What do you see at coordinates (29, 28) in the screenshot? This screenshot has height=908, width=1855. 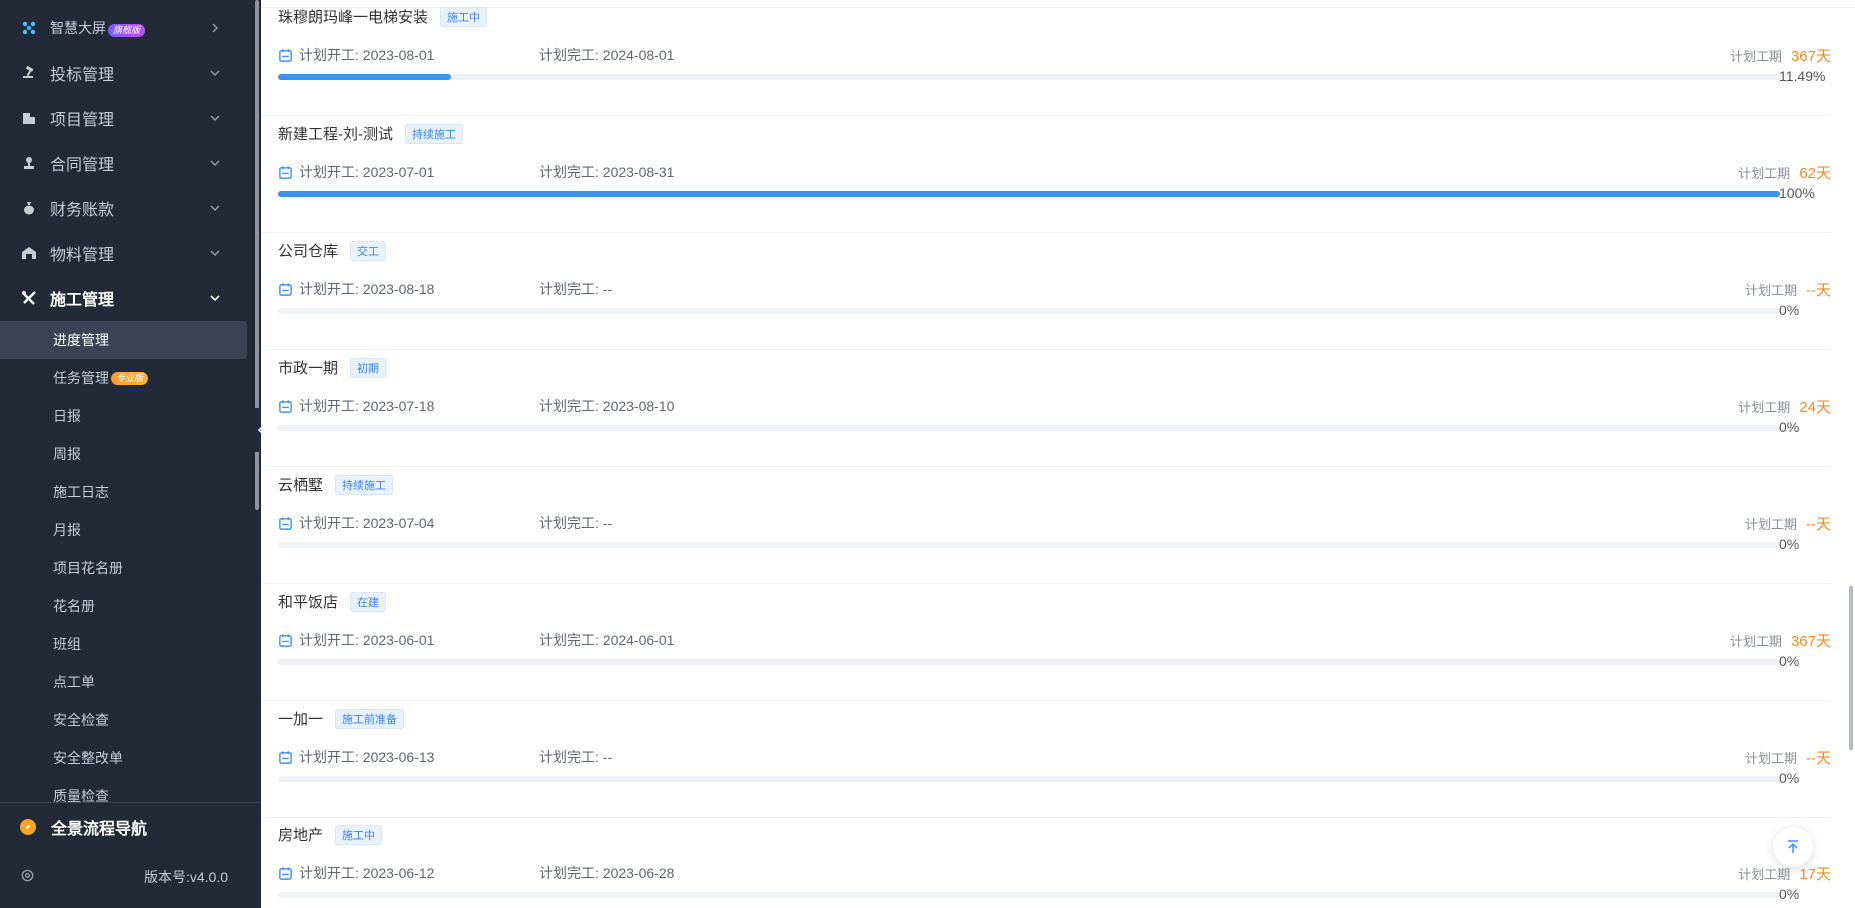 I see `dashboard-icon` at bounding box center [29, 28].